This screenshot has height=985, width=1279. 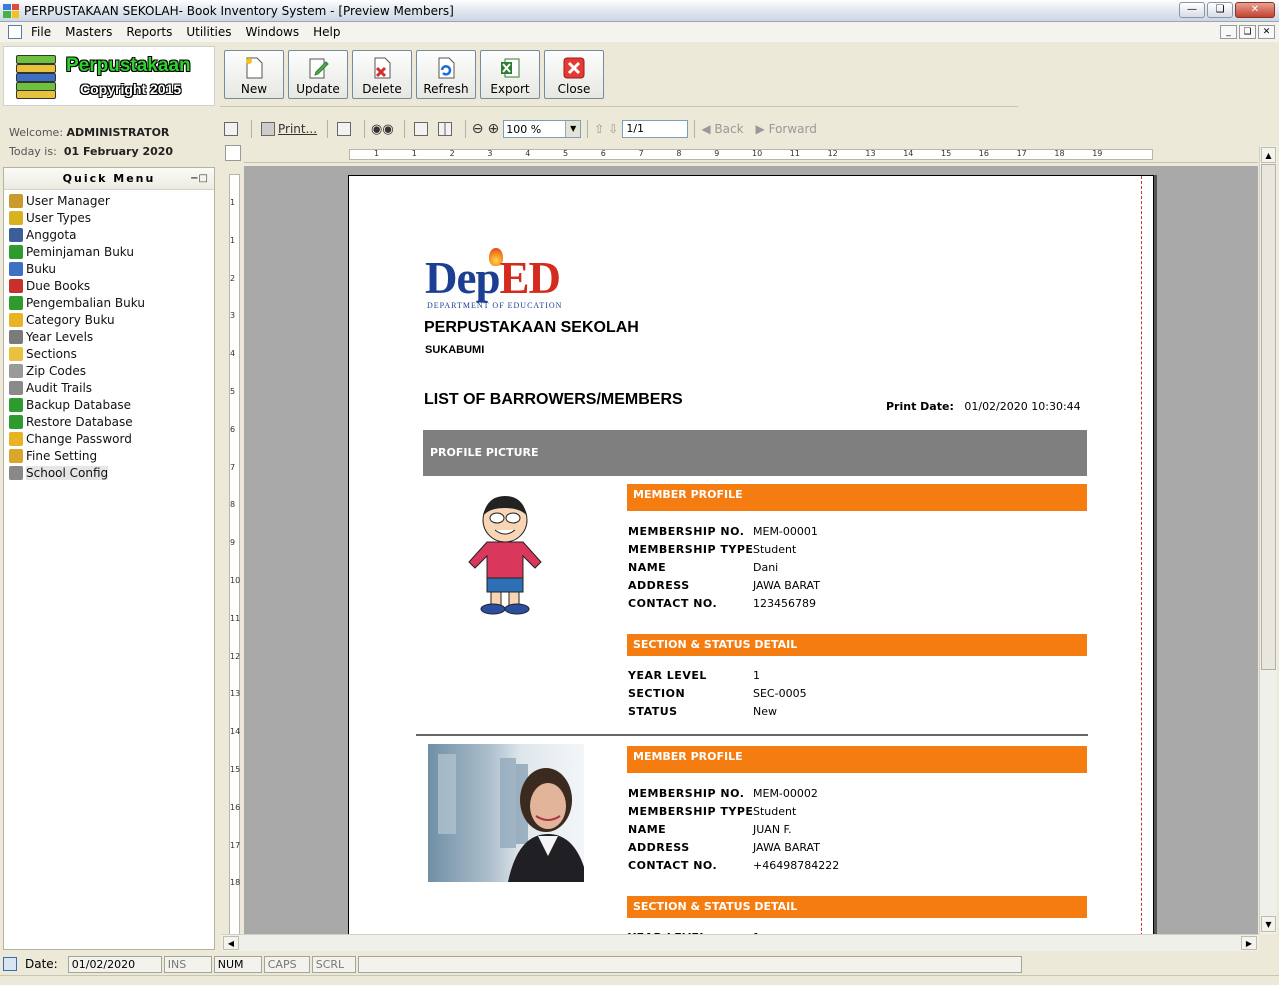 I want to click on first-page-button: ⇧, so click(x=599, y=129).